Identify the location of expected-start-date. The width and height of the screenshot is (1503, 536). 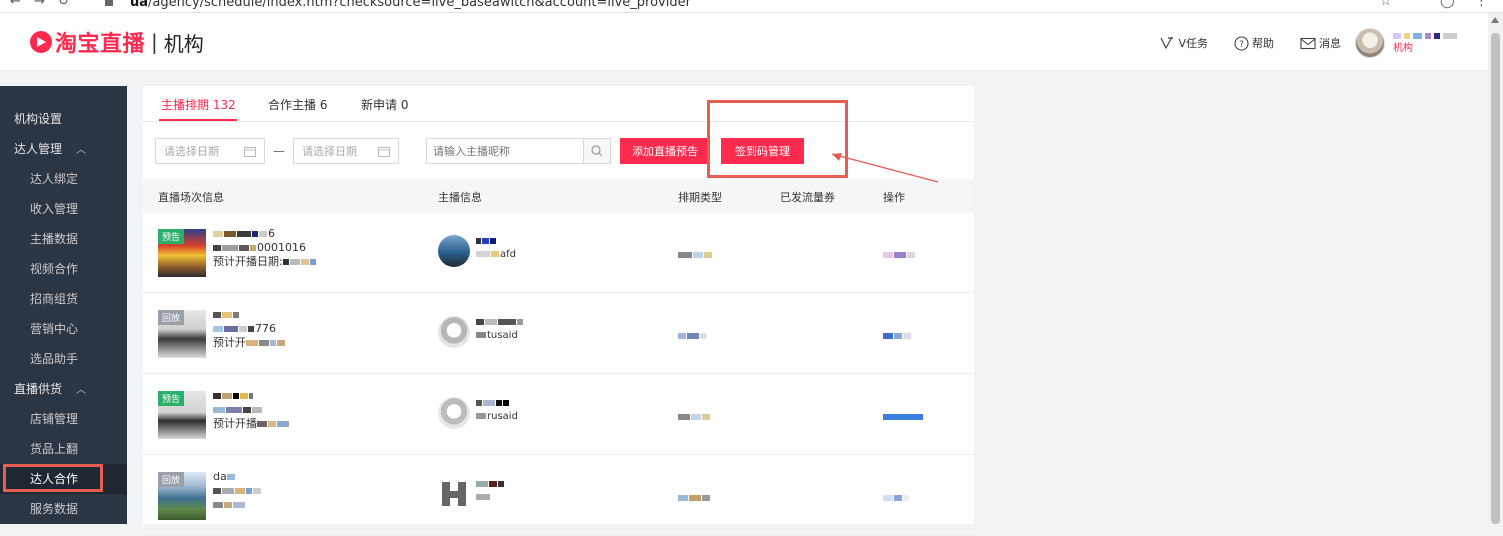
(313, 505).